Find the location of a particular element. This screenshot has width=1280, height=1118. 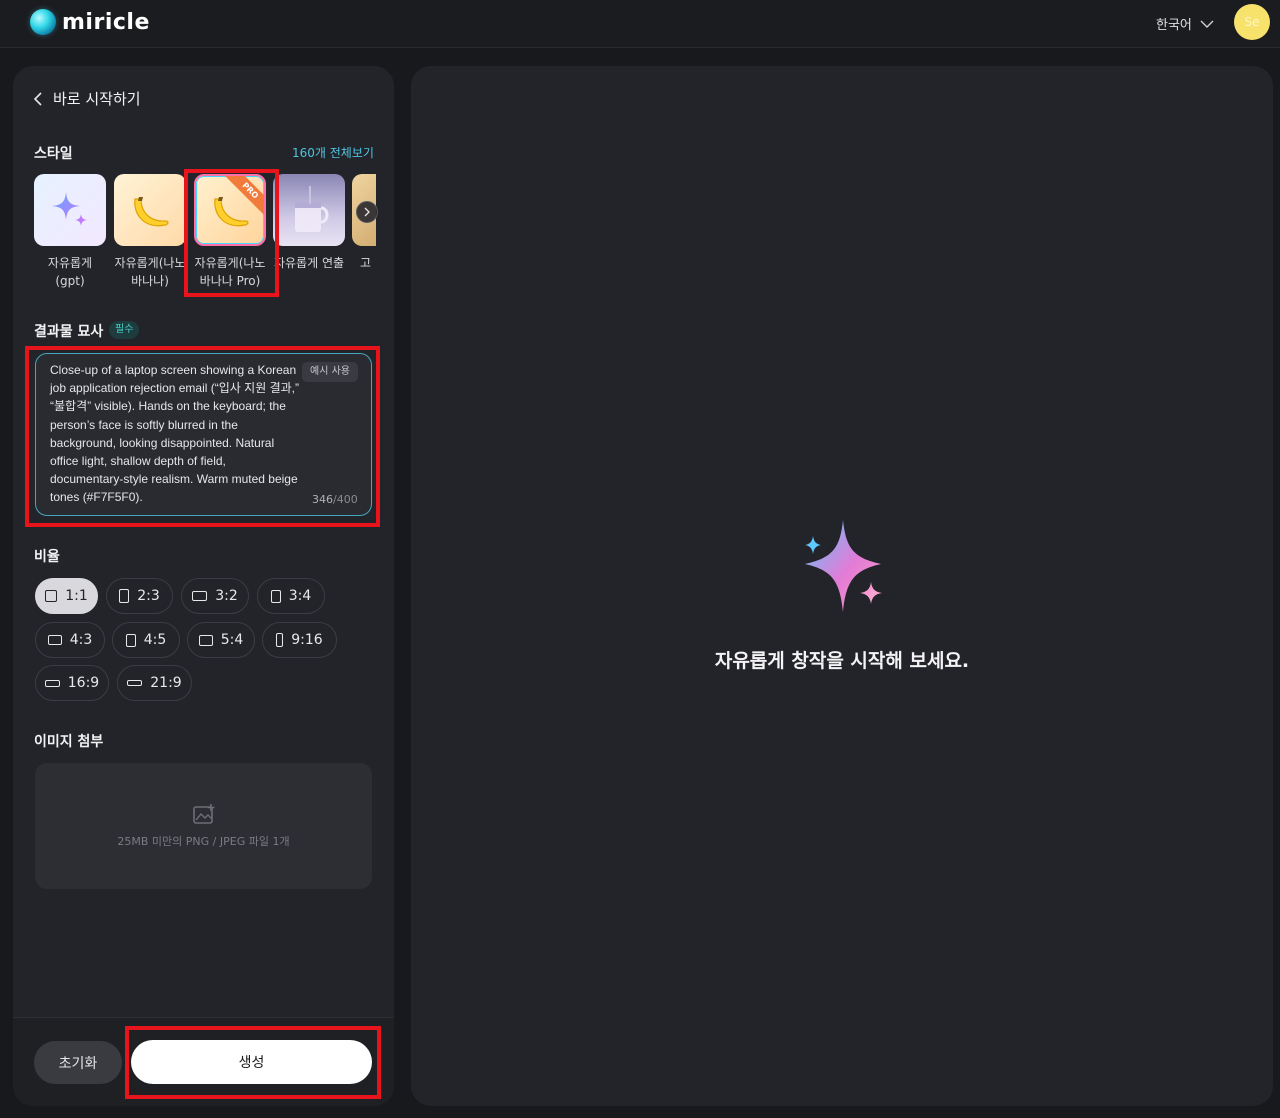

style-section-label: 스타일 is located at coordinates (53, 154).